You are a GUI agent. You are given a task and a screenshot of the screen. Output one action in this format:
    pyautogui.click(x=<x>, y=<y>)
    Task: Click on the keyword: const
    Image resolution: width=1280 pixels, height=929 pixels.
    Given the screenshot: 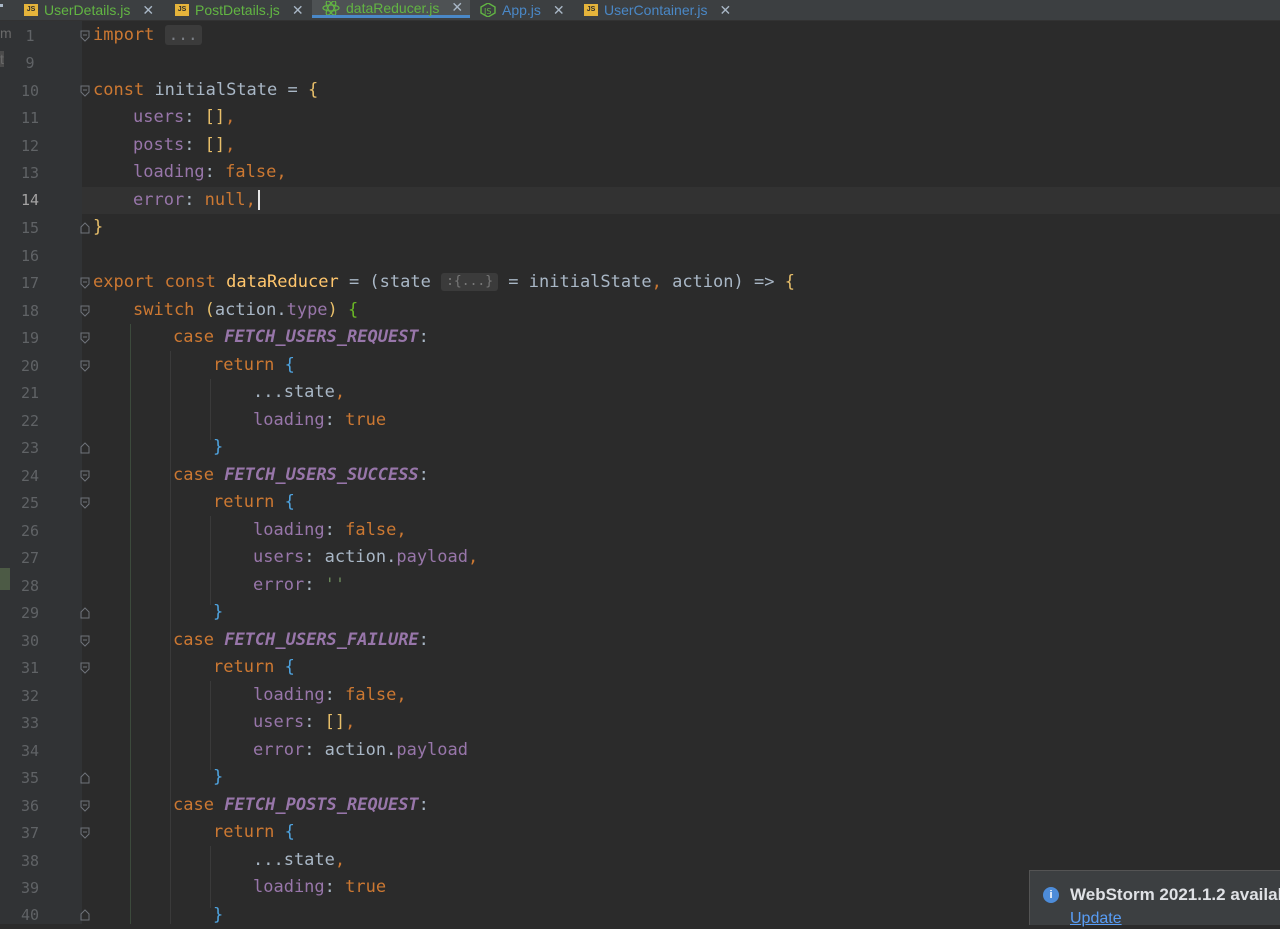 What is the action you would take?
    pyautogui.click(x=190, y=282)
    